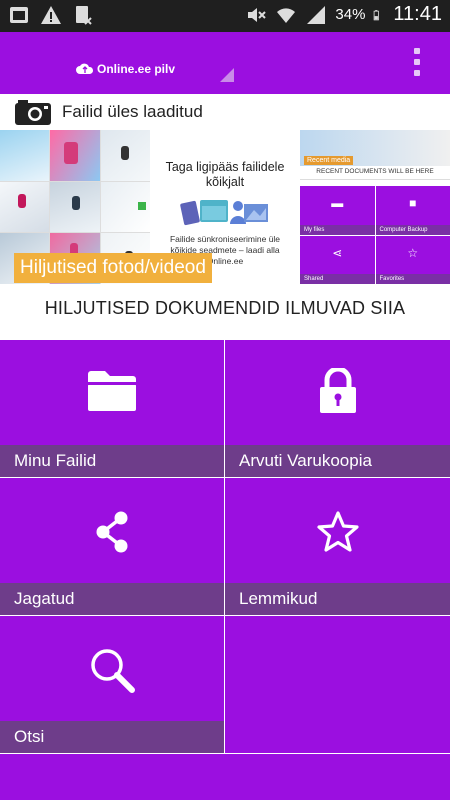 The width and height of the screenshot is (450, 800). What do you see at coordinates (286, 15) in the screenshot?
I see `wifi-icon` at bounding box center [286, 15].